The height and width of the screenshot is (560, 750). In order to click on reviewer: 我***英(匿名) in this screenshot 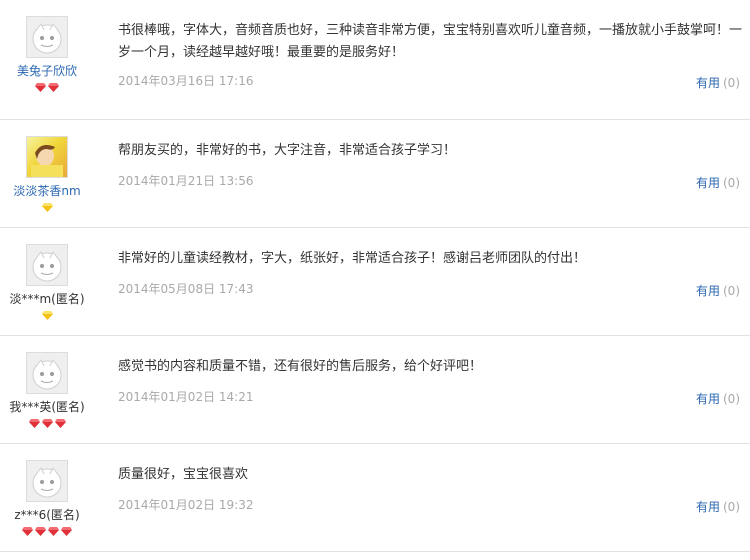, I will do `click(47, 390)`.